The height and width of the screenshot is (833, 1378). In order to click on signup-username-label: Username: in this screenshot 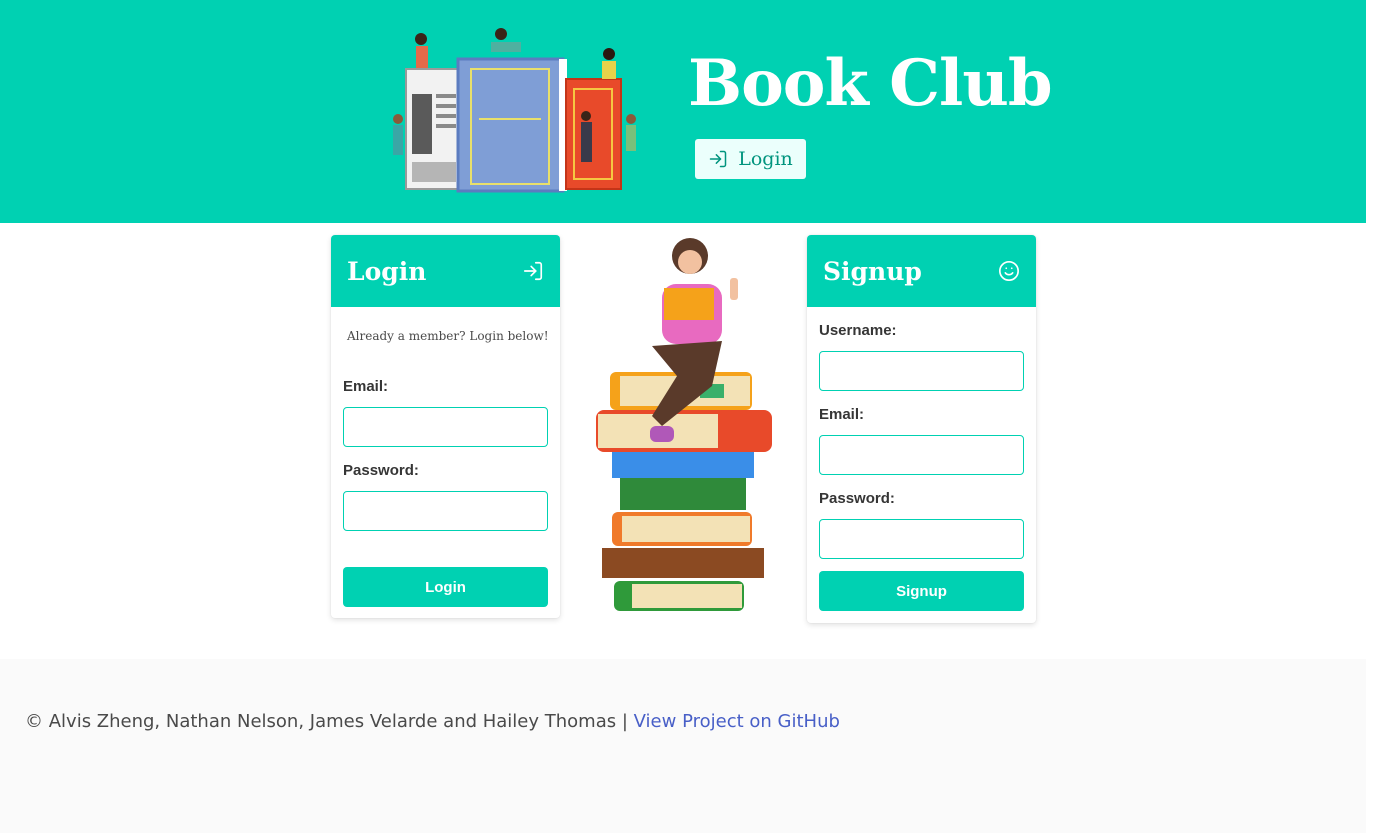, I will do `click(858, 330)`.